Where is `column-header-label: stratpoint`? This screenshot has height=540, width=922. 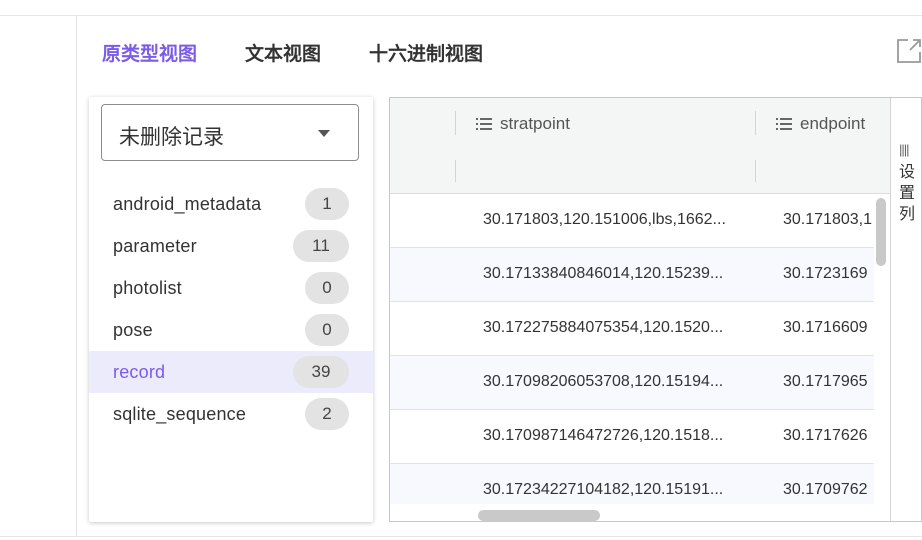
column-header-label: stratpoint is located at coordinates (535, 123).